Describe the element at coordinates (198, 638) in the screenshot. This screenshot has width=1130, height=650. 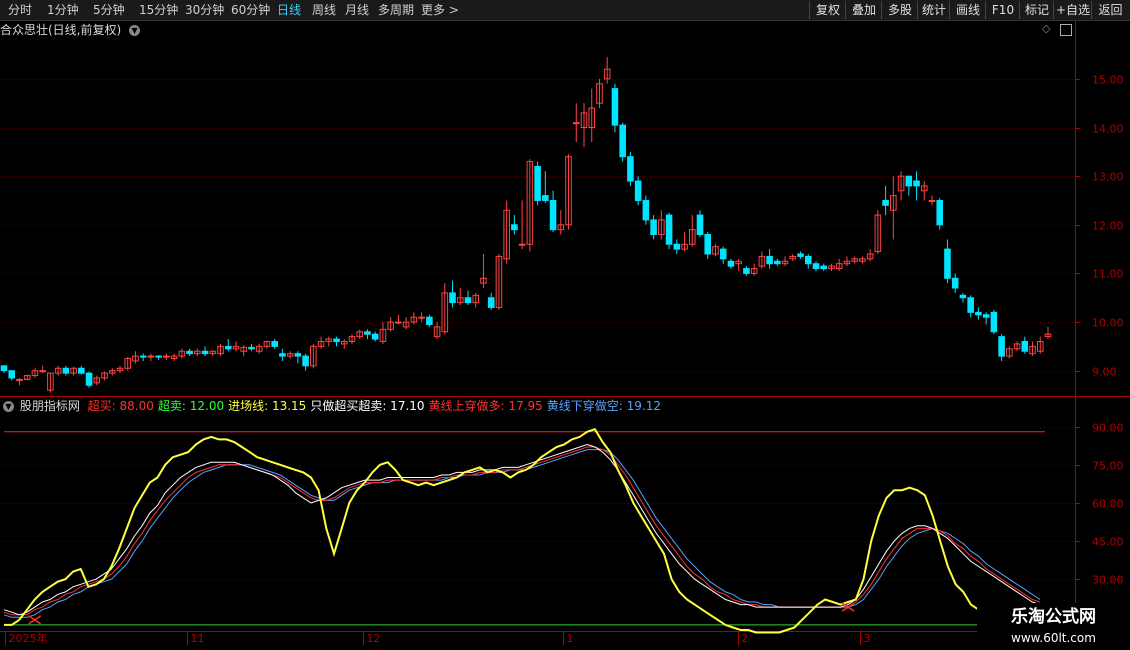
I see `x-tick-label: 11` at that location.